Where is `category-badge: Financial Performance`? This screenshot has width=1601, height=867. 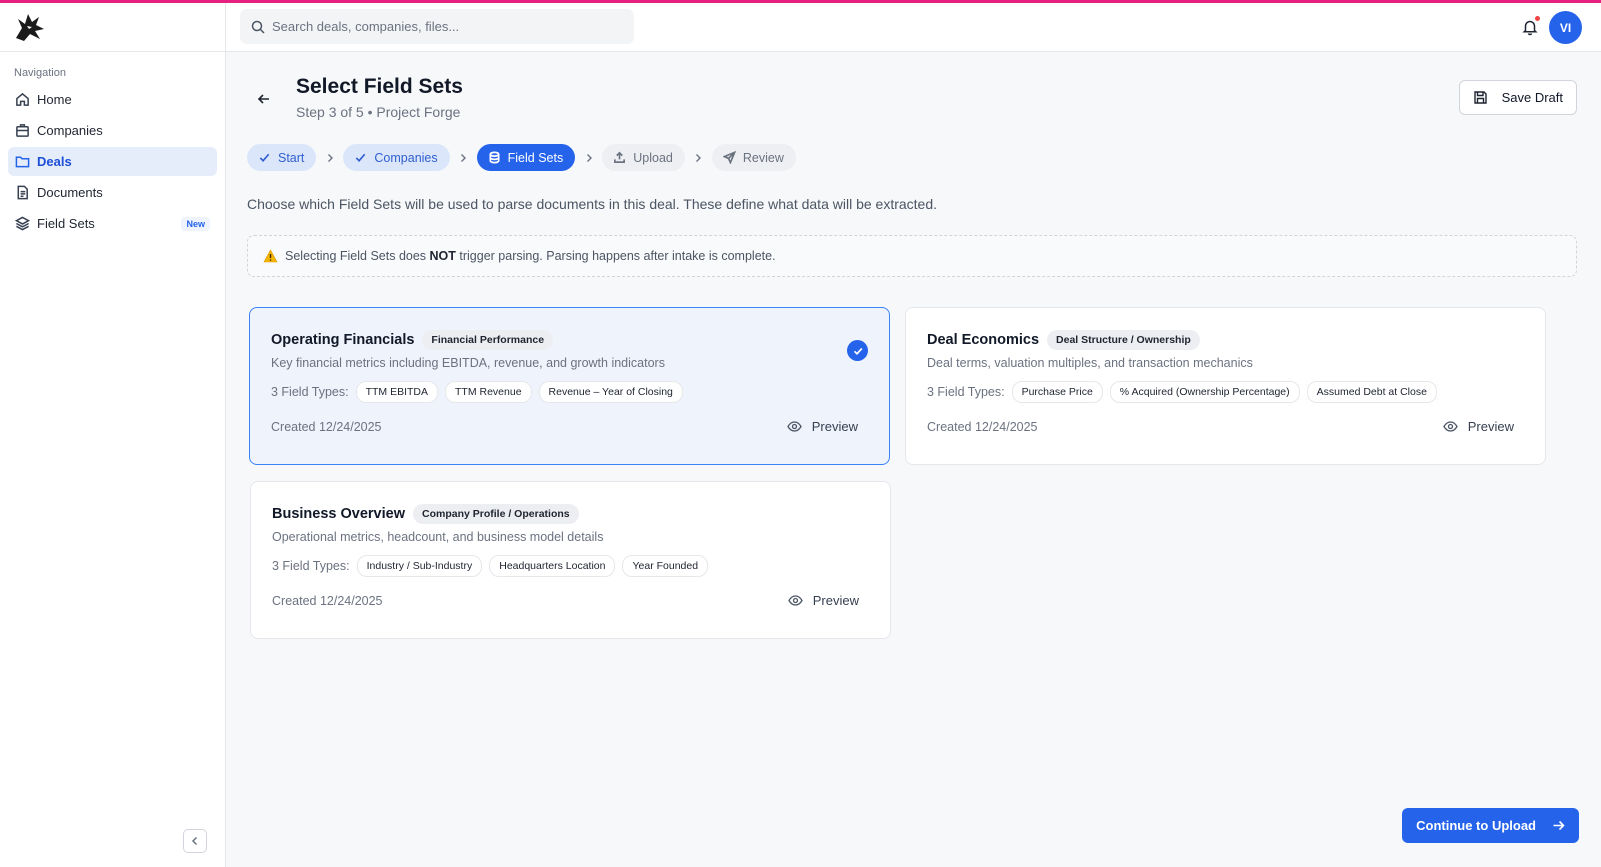
category-badge: Financial Performance is located at coordinates (488, 340).